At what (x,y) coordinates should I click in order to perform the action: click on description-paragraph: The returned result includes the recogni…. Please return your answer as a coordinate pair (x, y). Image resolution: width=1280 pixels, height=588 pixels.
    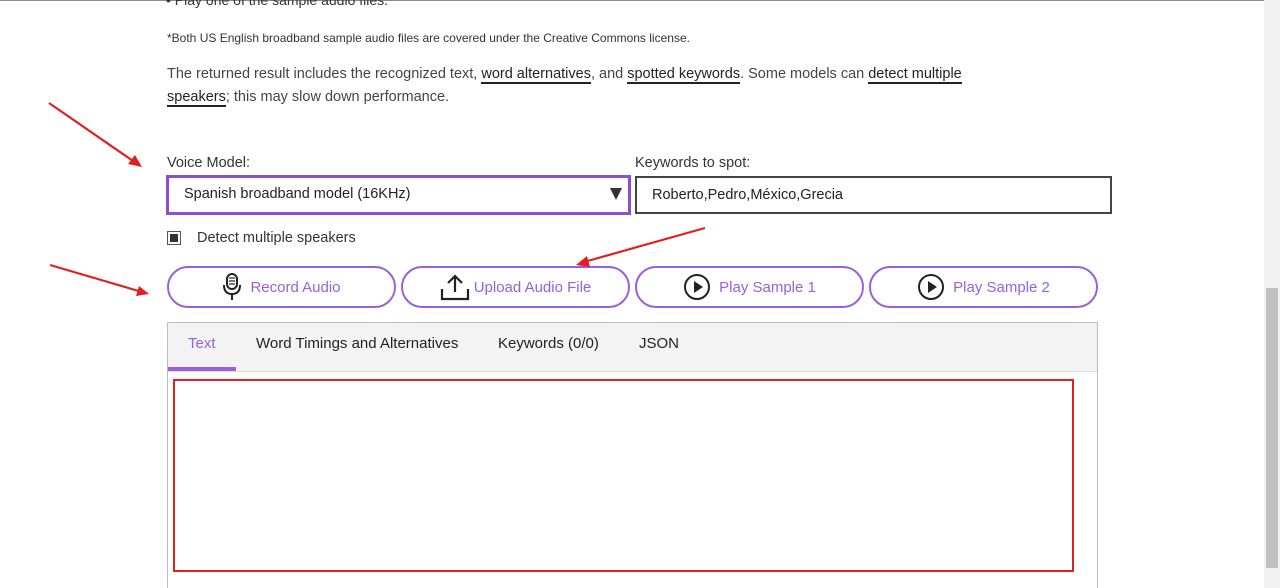
    Looking at the image, I should click on (587, 86).